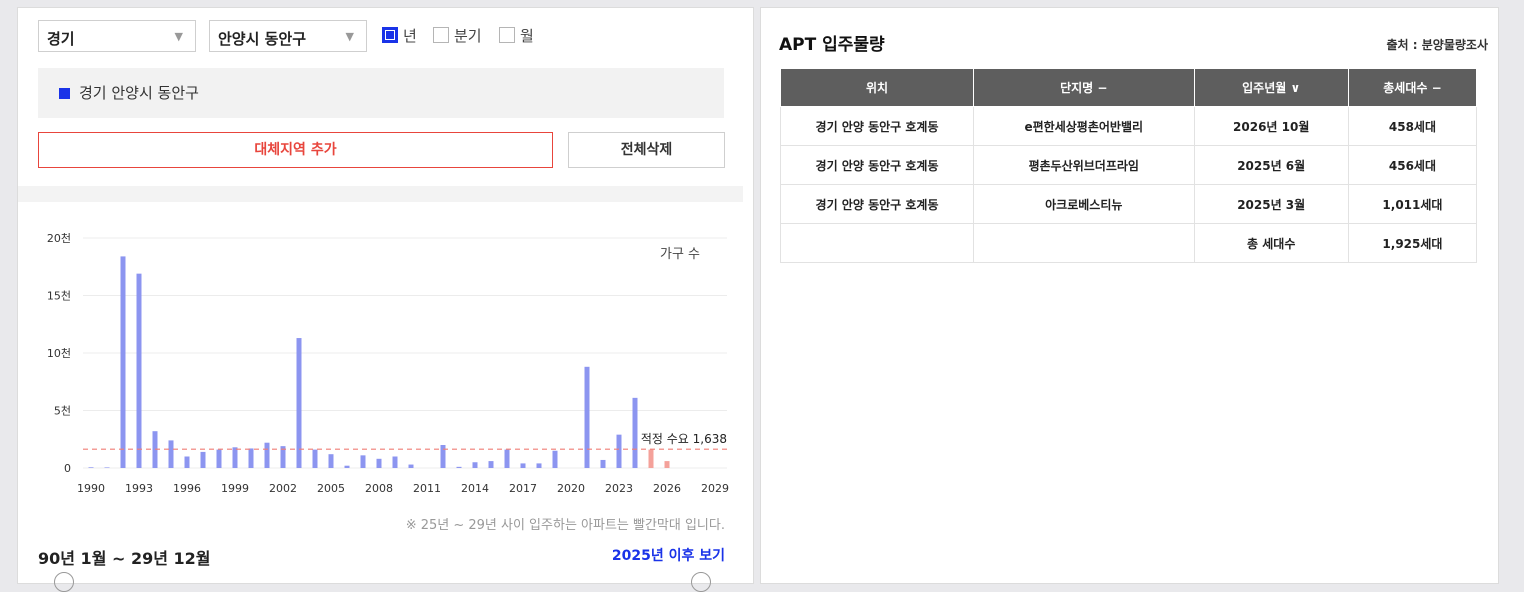 This screenshot has width=1524, height=592. I want to click on delete-all-button: 전체삭제, so click(646, 150).